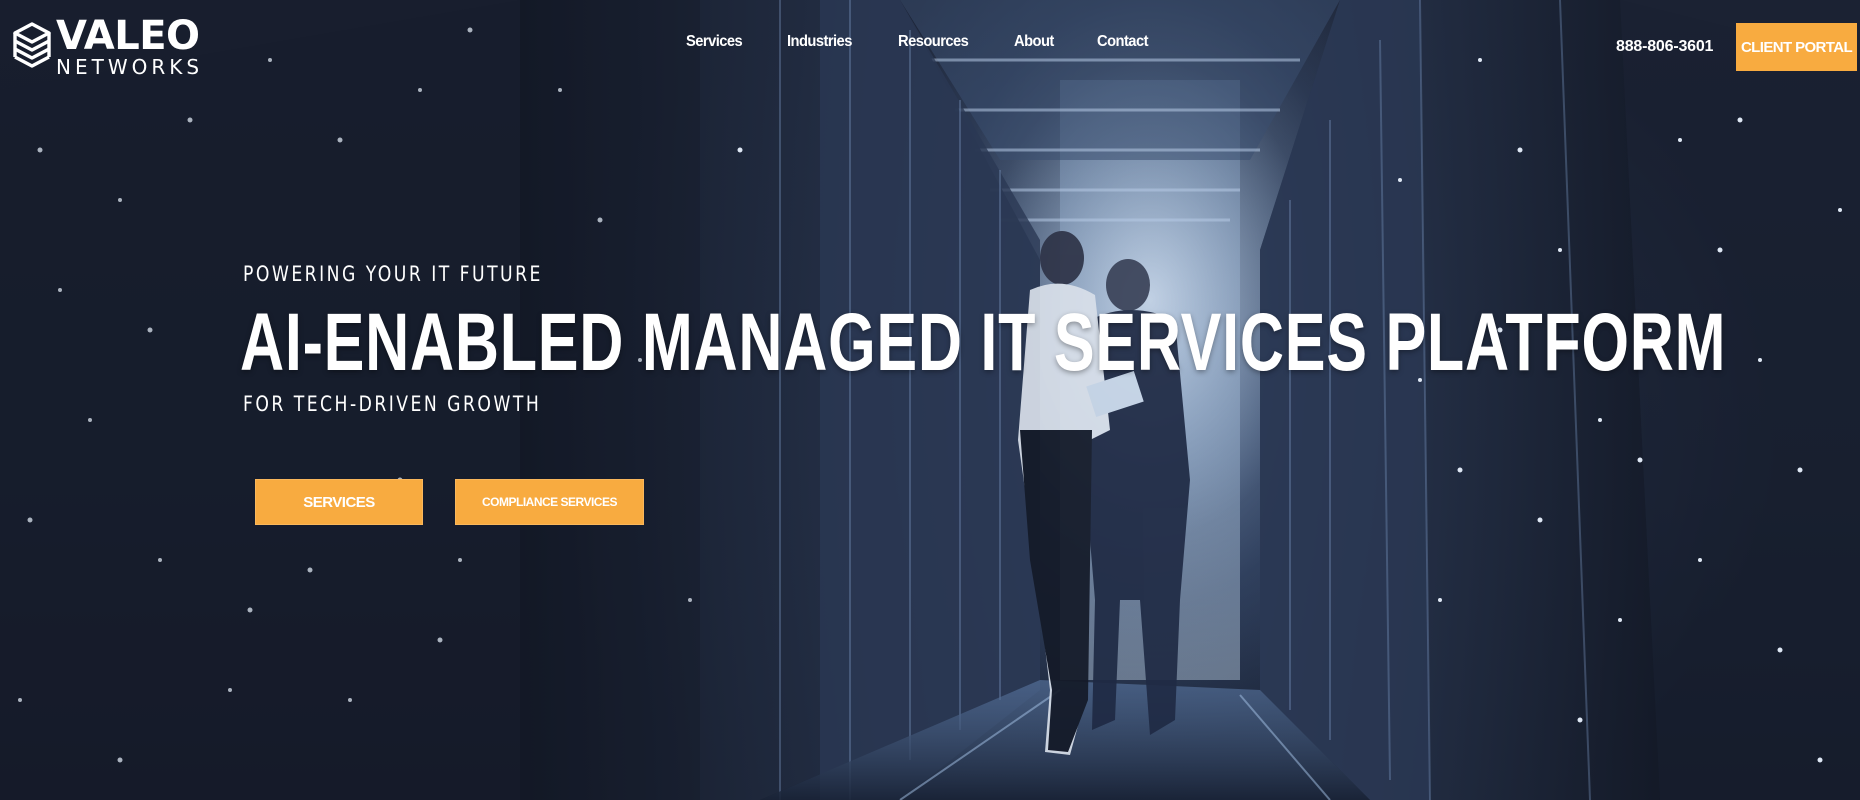 This screenshot has width=1860, height=800. Describe the element at coordinates (339, 502) in the screenshot. I see `services-button: SERVICES` at that location.